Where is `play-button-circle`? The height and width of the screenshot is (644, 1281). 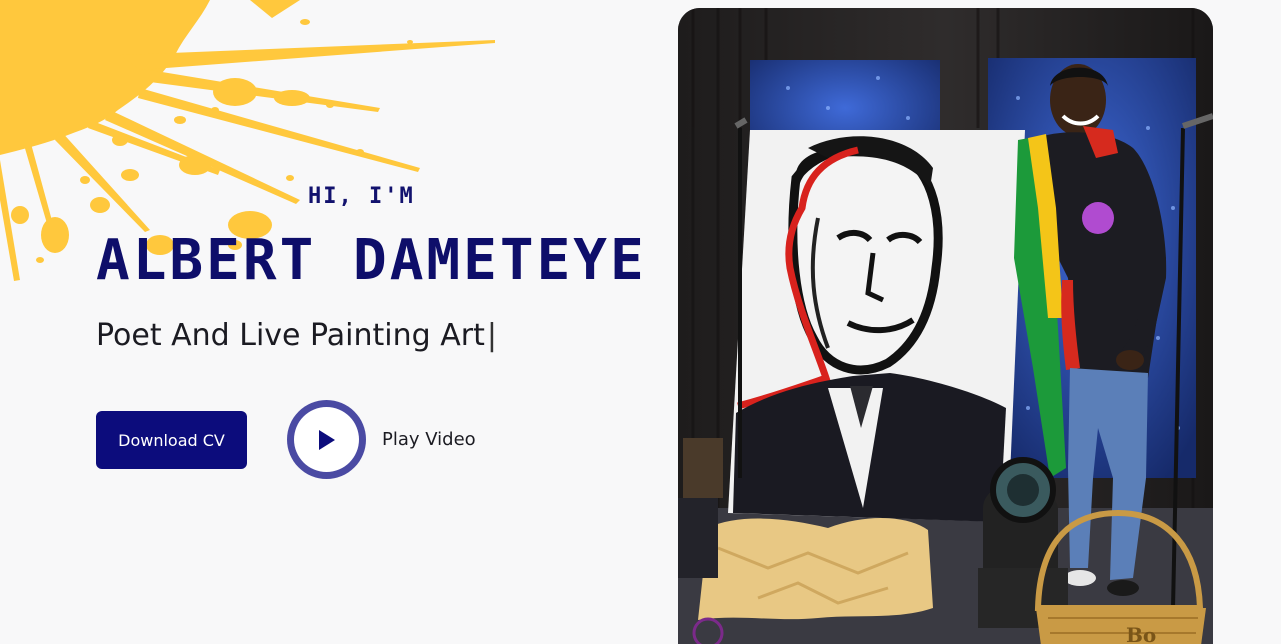 play-button-circle is located at coordinates (326, 439).